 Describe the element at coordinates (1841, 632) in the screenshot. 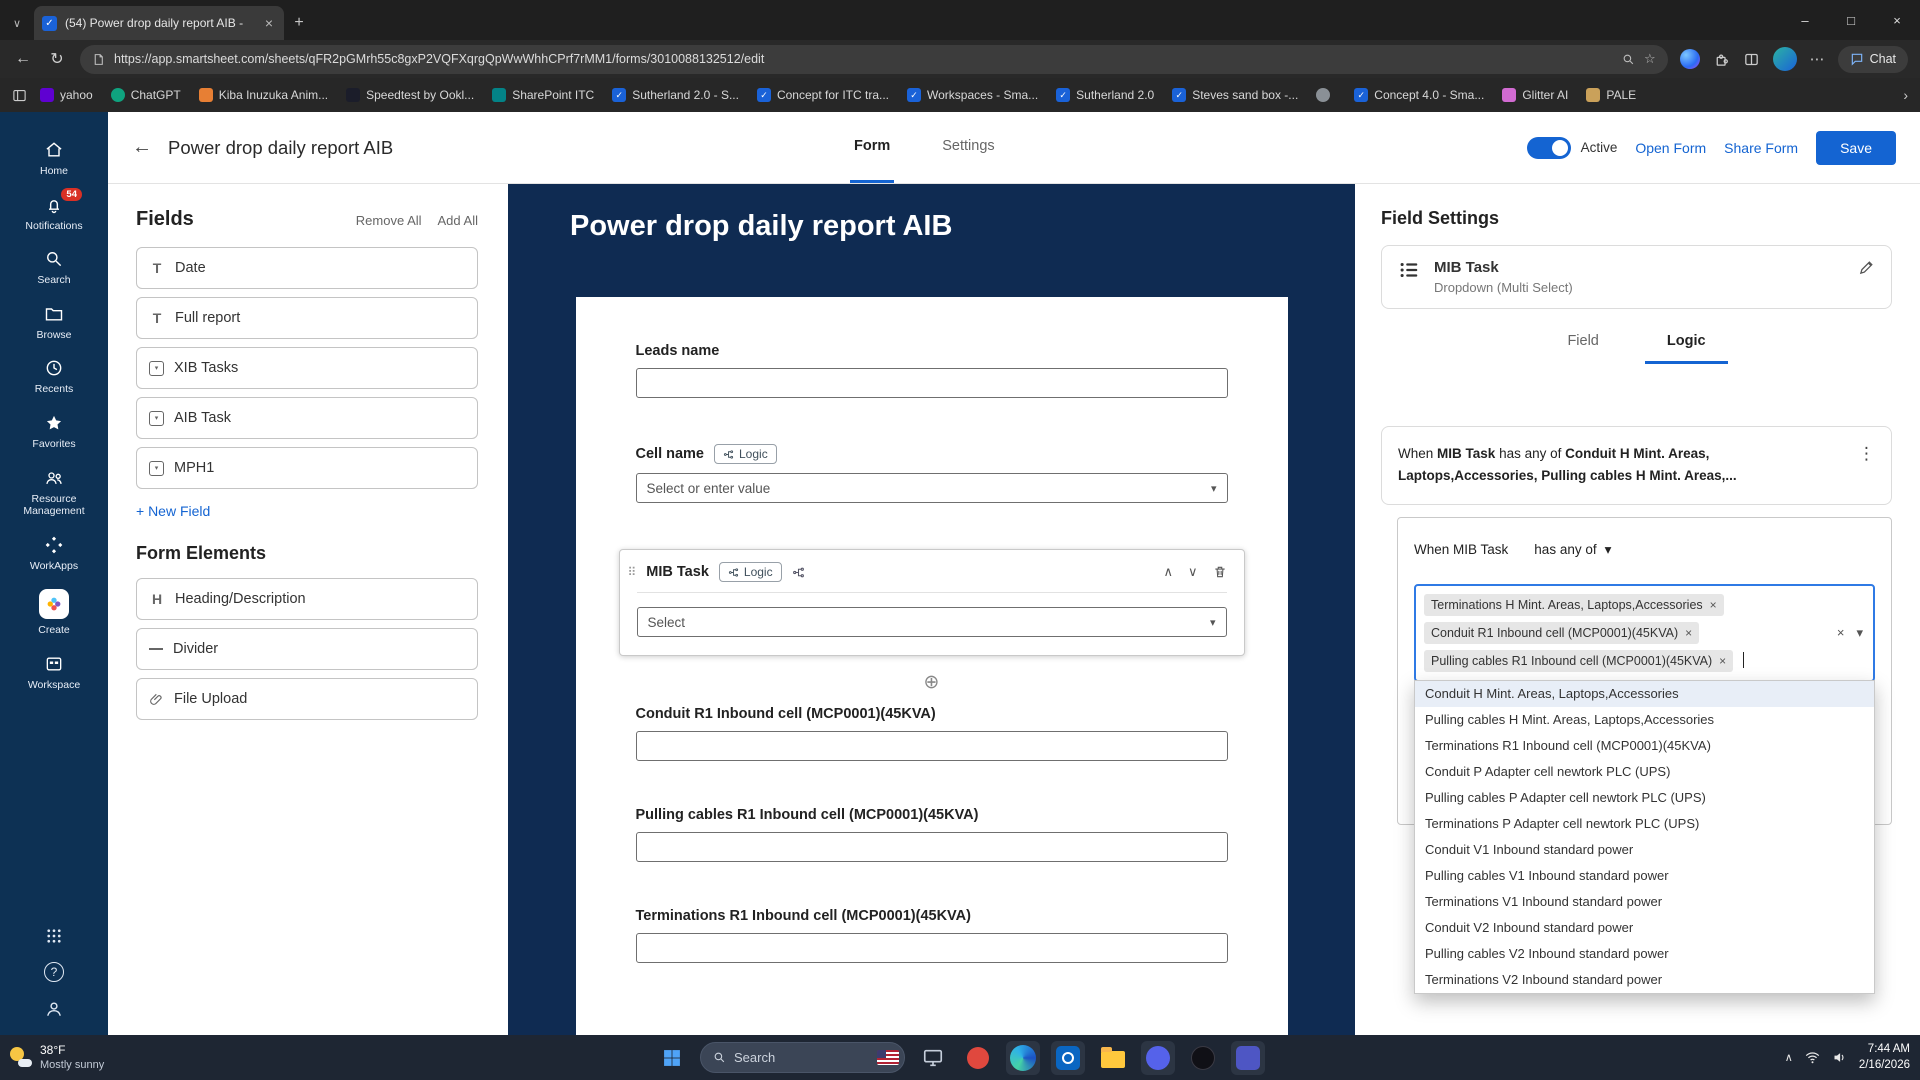

I see `clear-all-icon: ×` at that location.